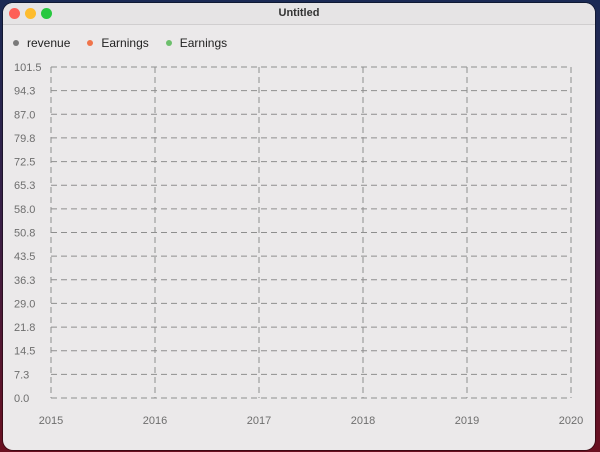 The image size is (600, 452). I want to click on y-tick-label: 14.5, so click(24, 352).